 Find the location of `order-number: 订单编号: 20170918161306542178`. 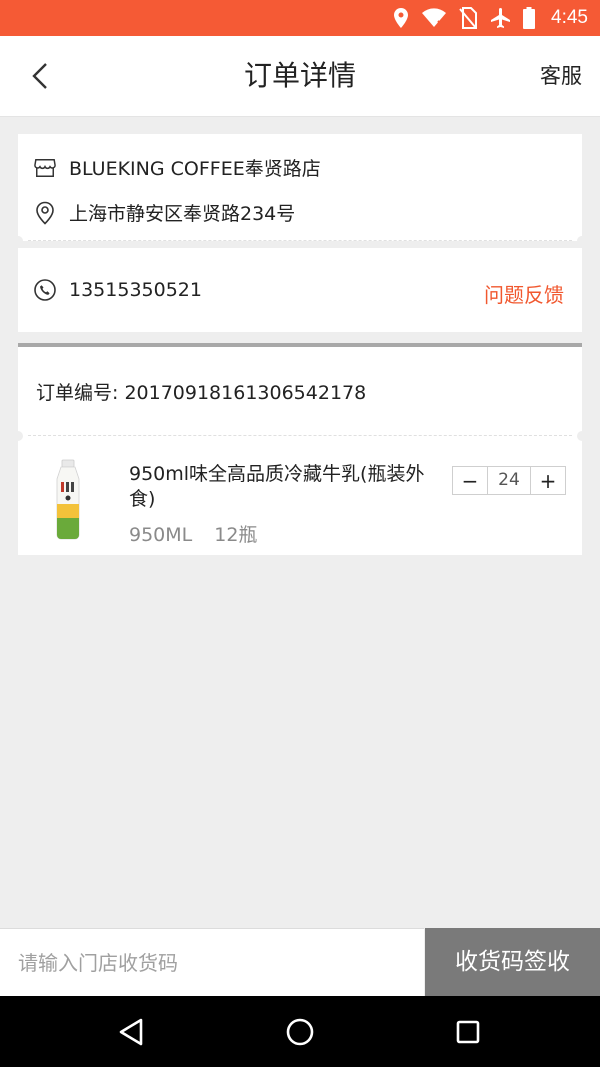

order-number: 订单编号: 20170918161306542178 is located at coordinates (201, 393).